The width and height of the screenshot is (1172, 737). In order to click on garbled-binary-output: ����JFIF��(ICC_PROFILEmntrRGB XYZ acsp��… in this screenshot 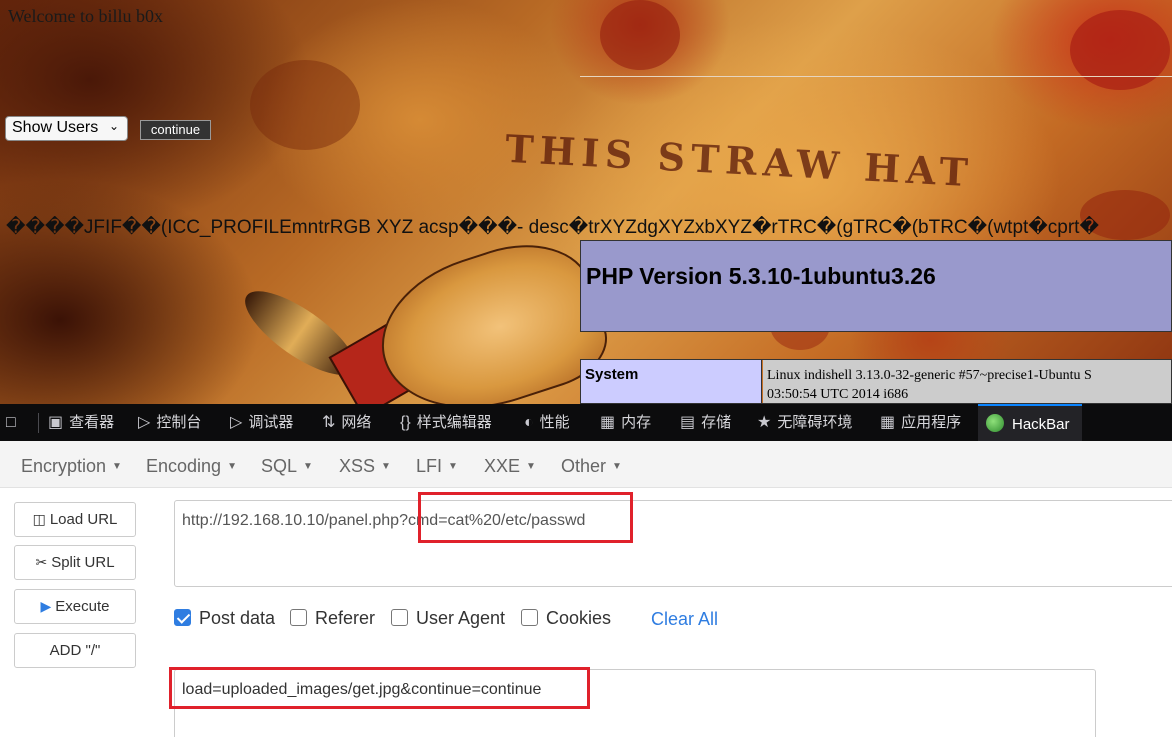, I will do `click(552, 227)`.